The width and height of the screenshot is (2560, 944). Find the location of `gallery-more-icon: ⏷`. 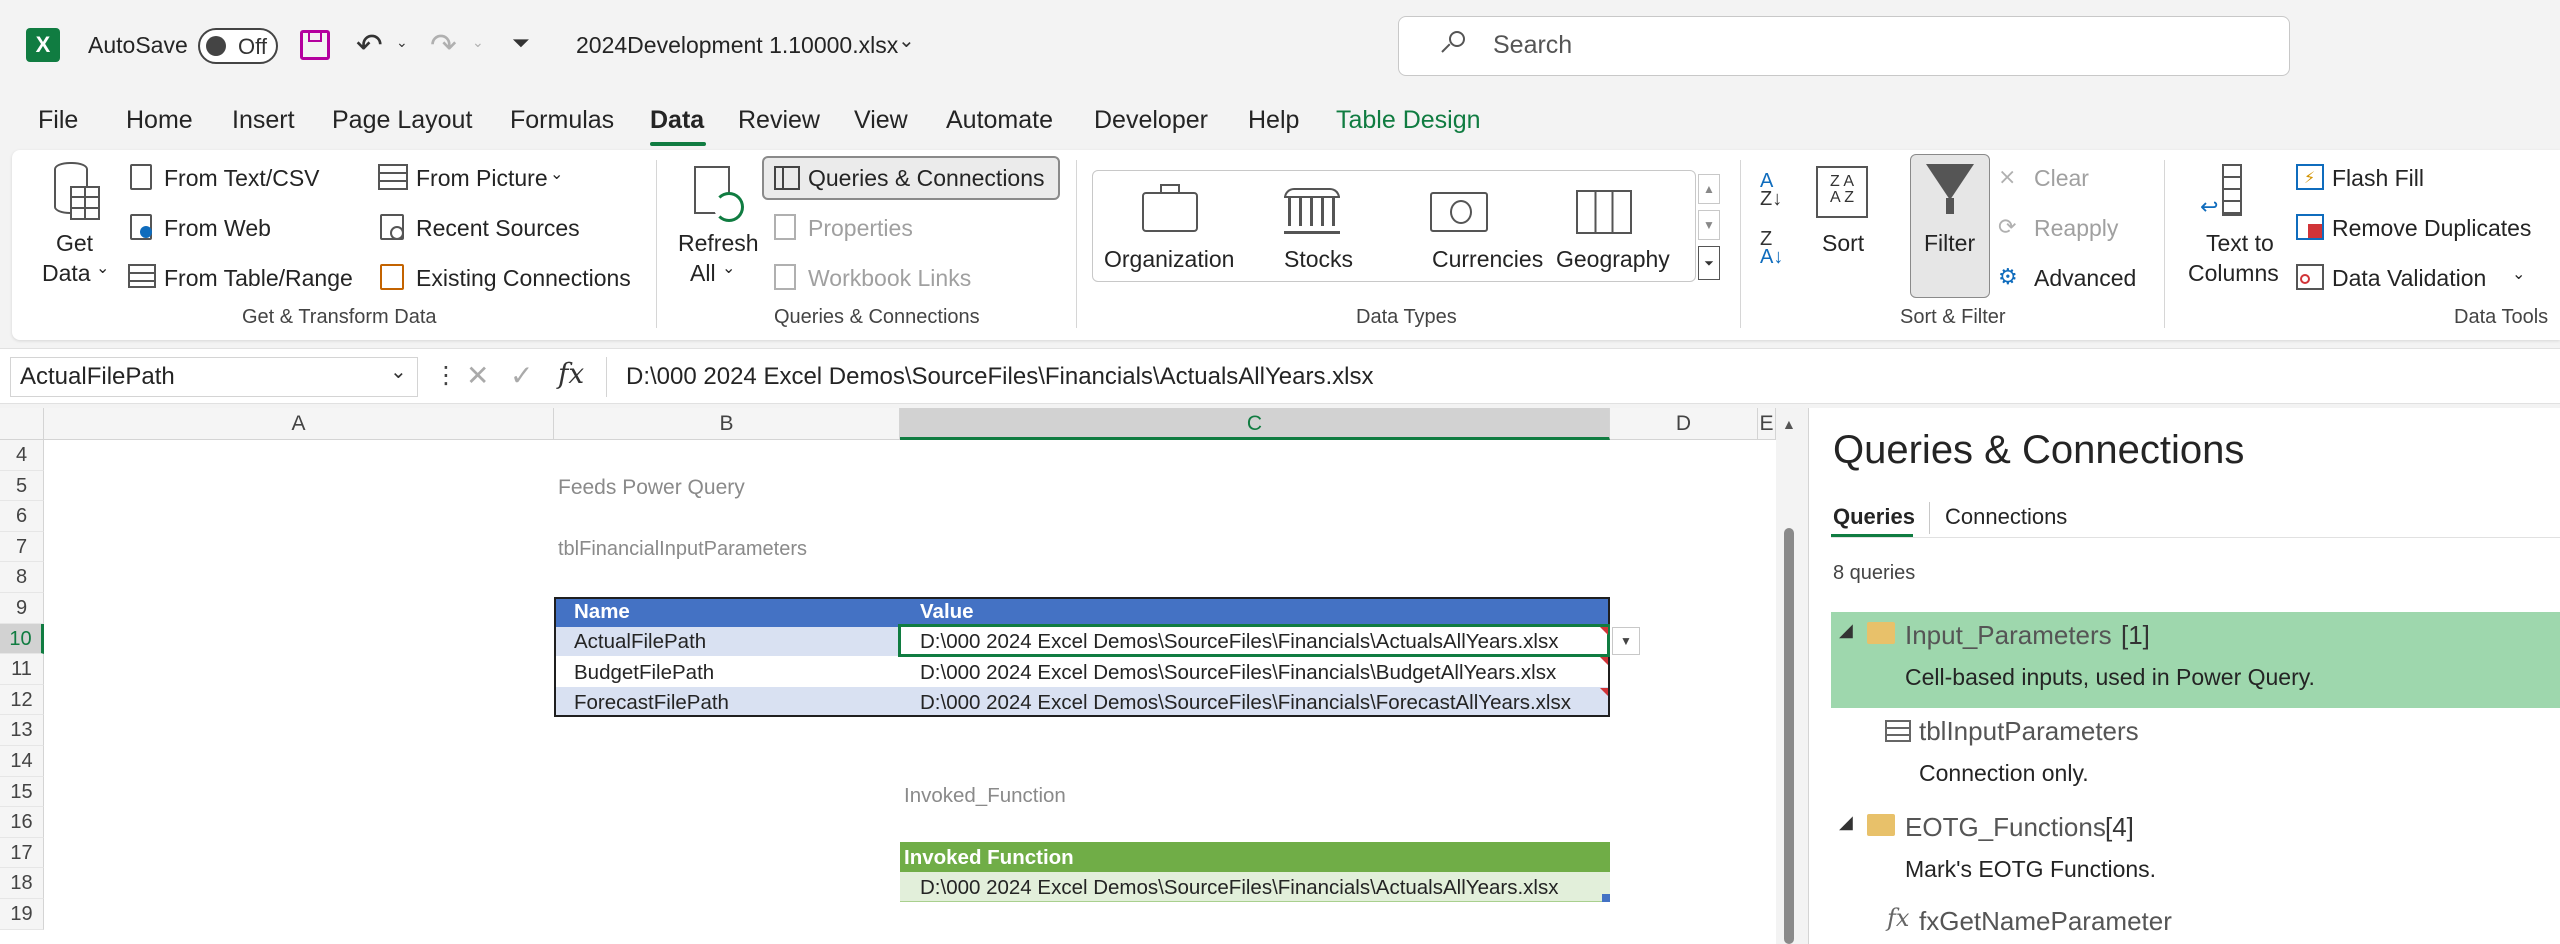

gallery-more-icon: ⏷ is located at coordinates (1709, 263).